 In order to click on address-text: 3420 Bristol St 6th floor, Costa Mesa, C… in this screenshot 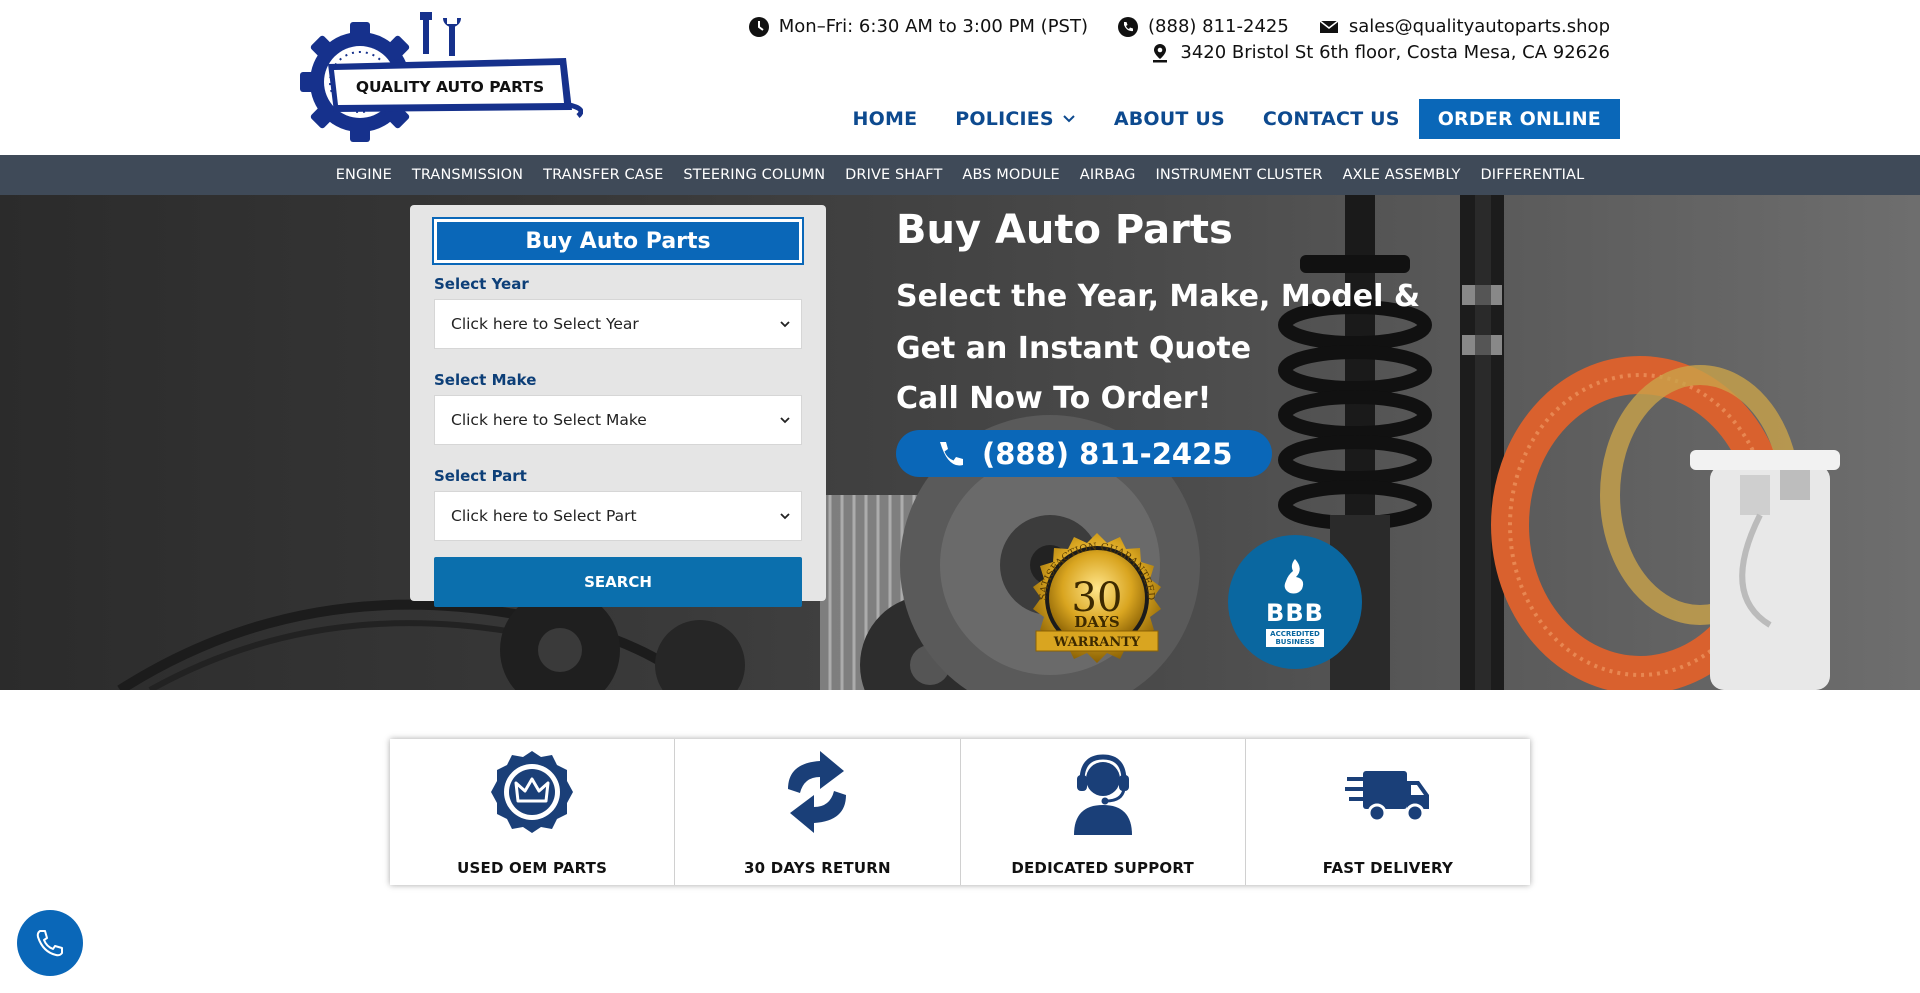, I will do `click(1395, 52)`.